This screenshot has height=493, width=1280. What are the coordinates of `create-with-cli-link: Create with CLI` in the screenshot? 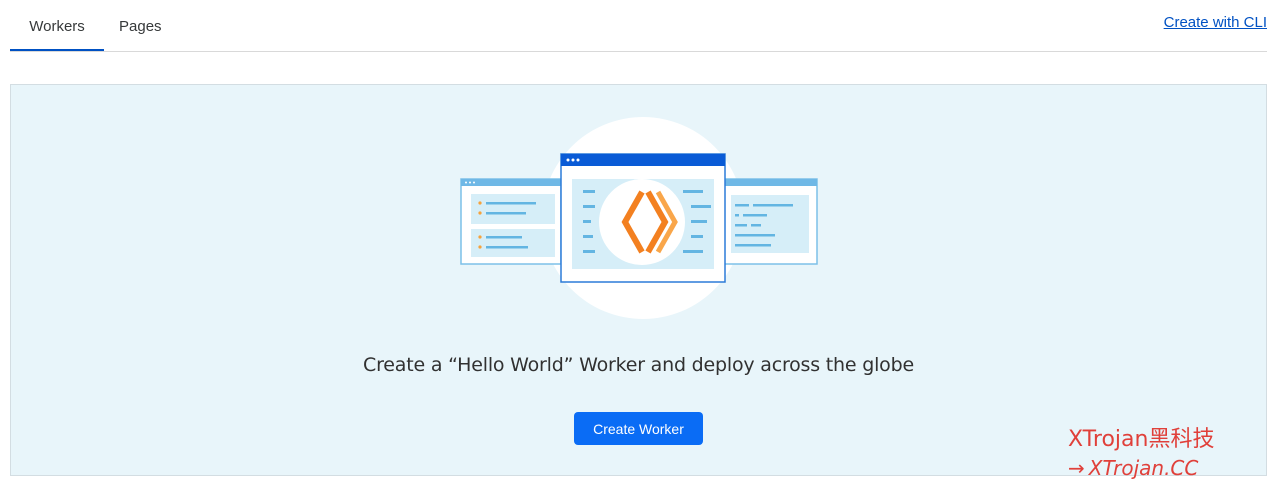 It's located at (1215, 22).